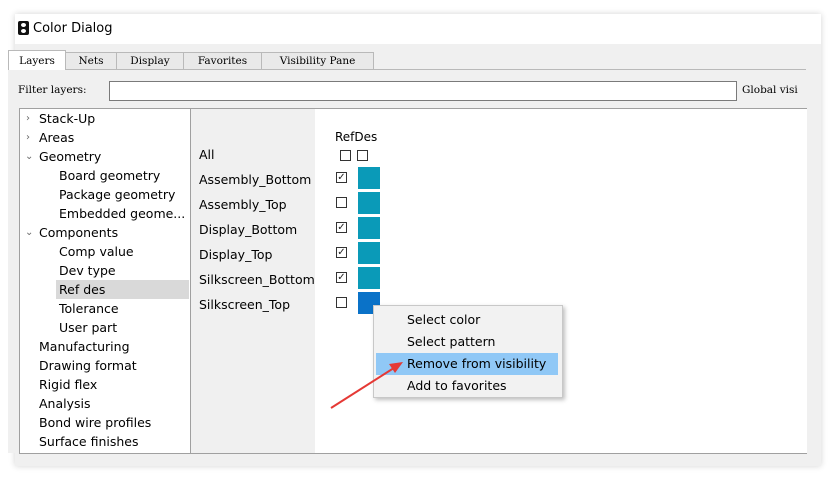  I want to click on tree-item-label: Surface finishes, so click(89, 441).